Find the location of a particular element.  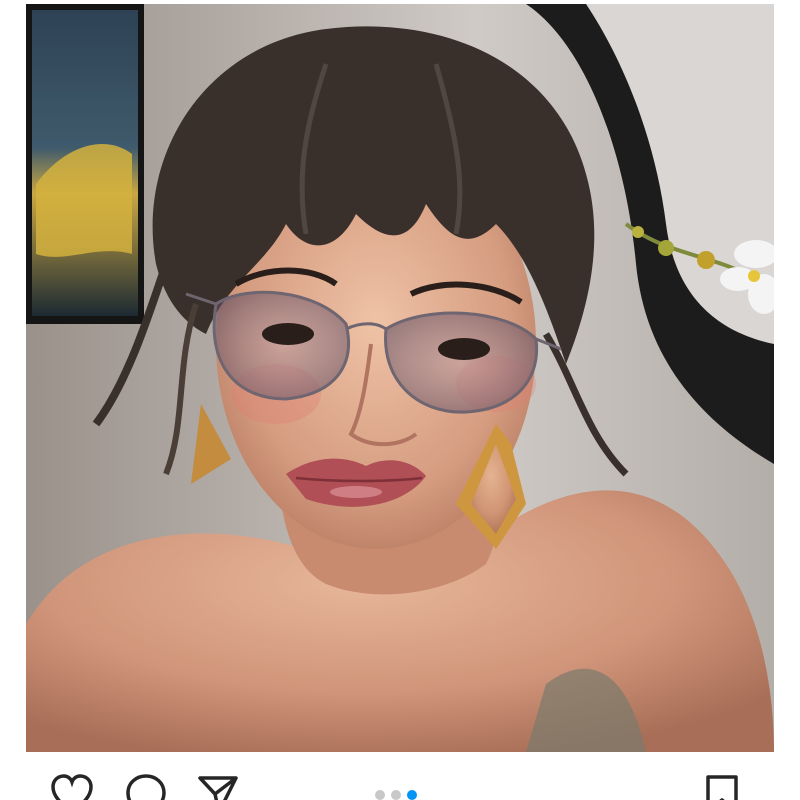

save-button is located at coordinates (722, 787).